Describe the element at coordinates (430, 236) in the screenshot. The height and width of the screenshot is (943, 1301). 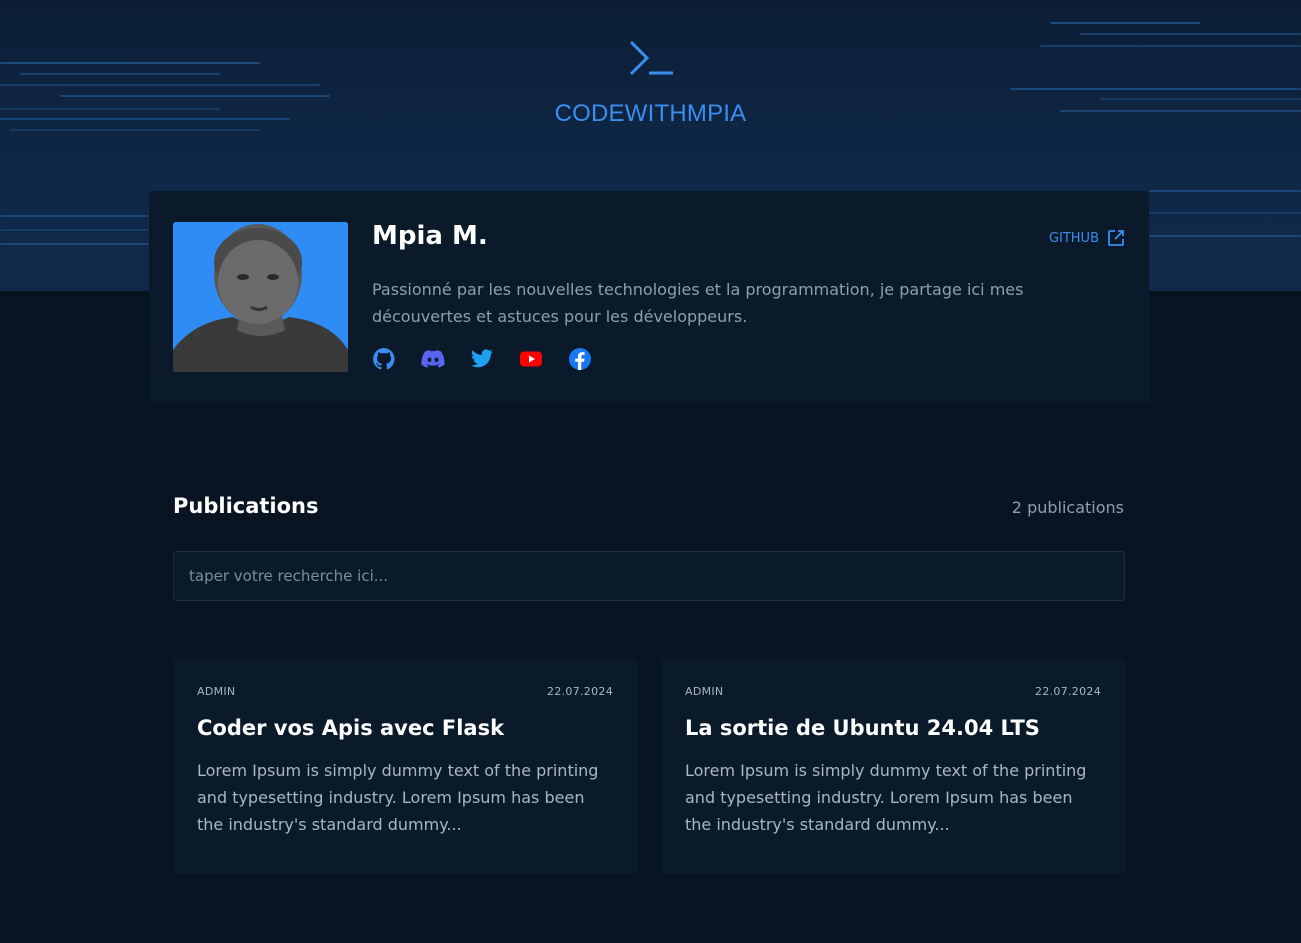
I see `profile-name: Mpia M.` at that location.